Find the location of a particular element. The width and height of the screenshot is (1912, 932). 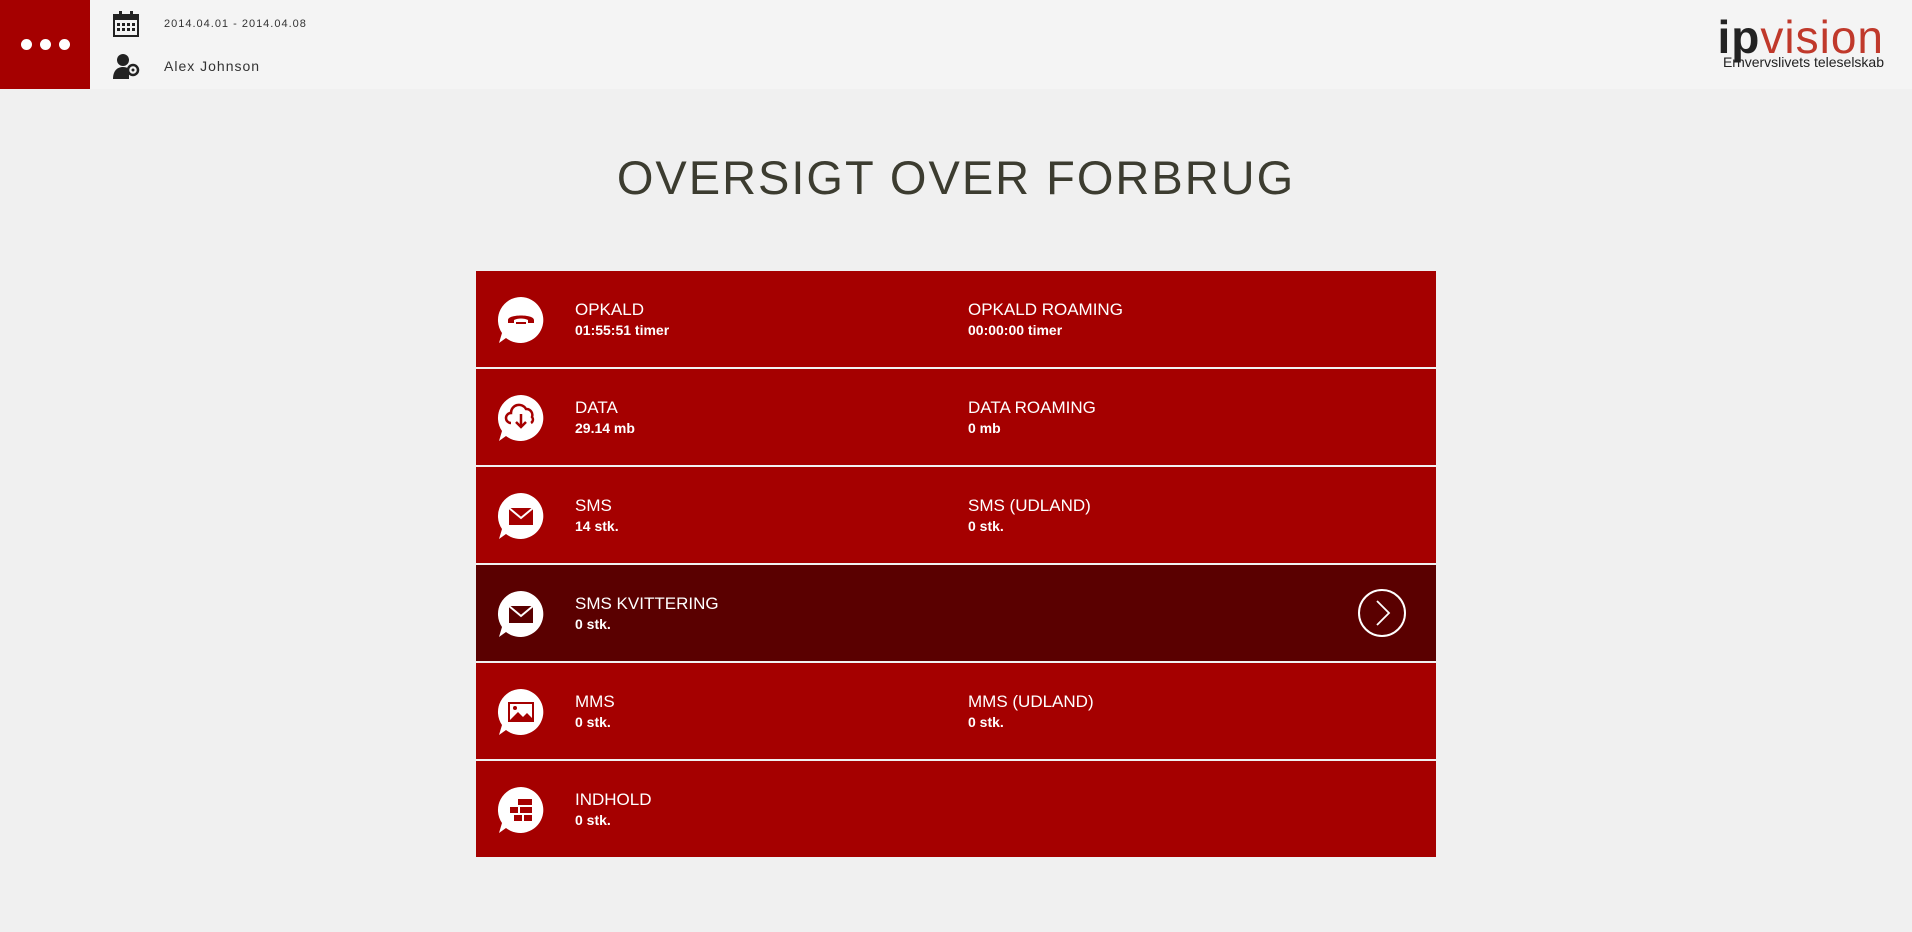

usage-cell-primary: OPKALD 01:55:51 timer is located at coordinates (622, 320).